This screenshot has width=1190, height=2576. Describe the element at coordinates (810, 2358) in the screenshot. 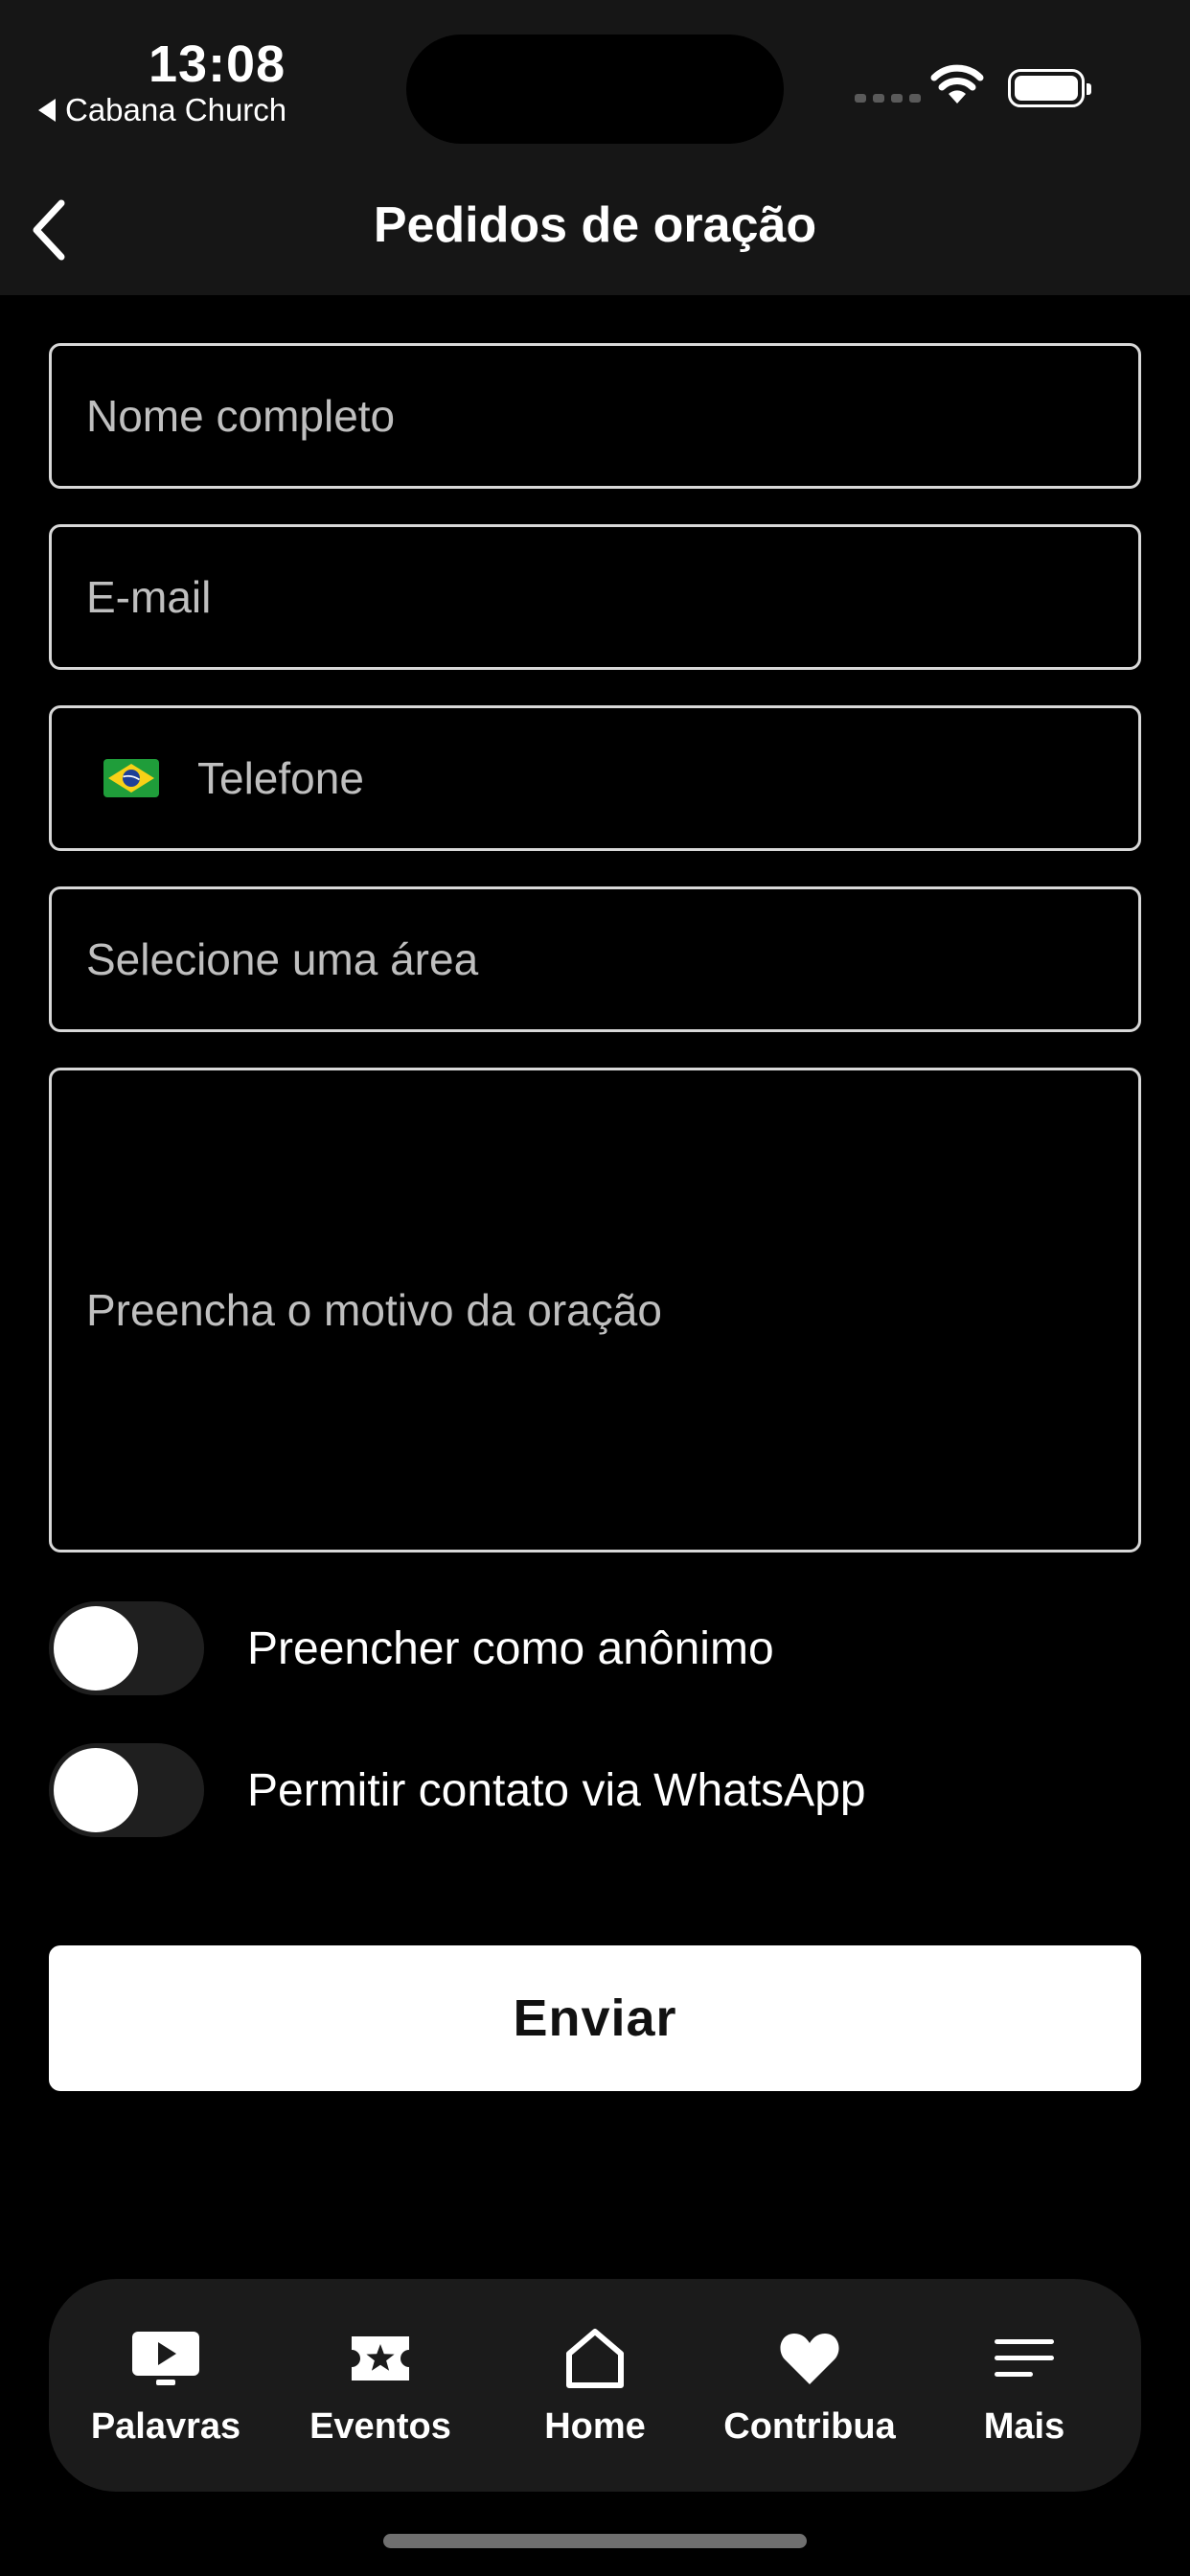

I see `heart-icon` at that location.